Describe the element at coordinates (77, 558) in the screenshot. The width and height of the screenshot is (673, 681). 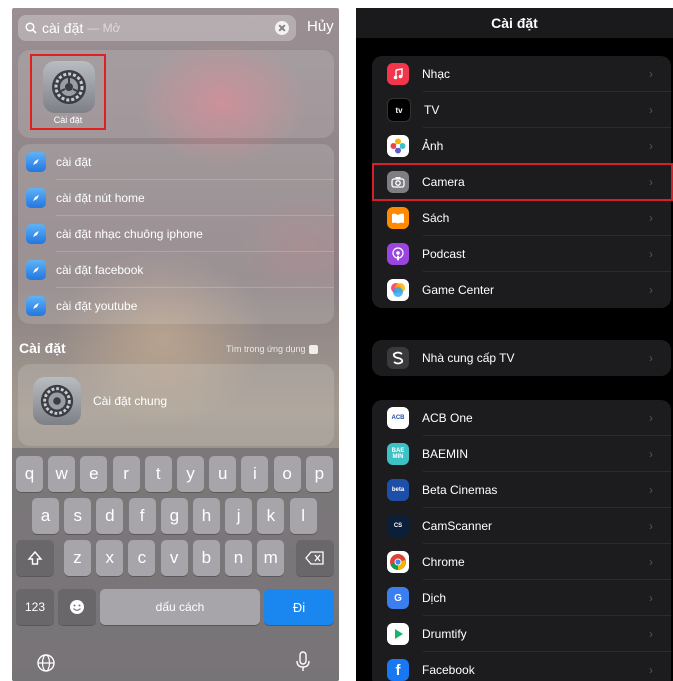
I see `key-z: z` at that location.